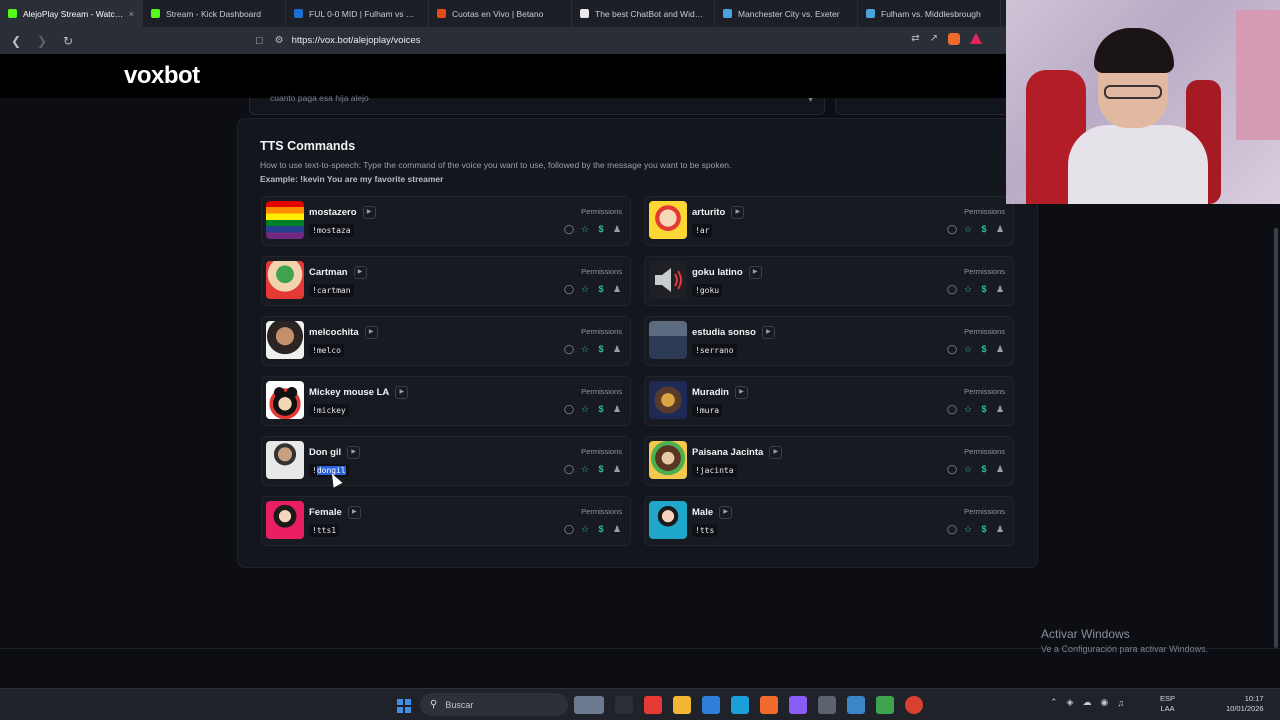 Image resolution: width=1280 pixels, height=720 pixels. Describe the element at coordinates (1054, 702) in the screenshot. I see `chevron-up-icon: ⌃` at that location.